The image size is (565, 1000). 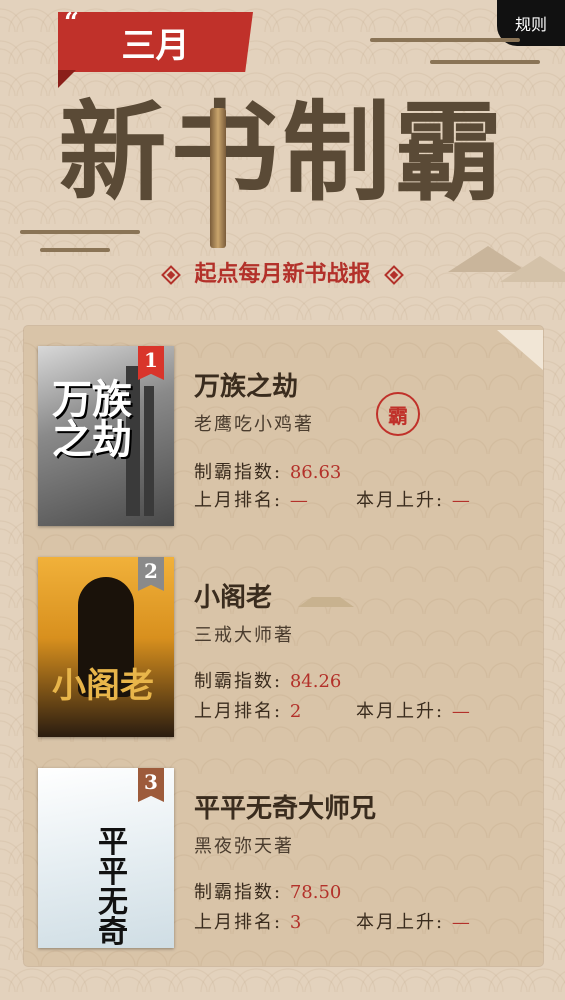 I want to click on rank-badge: 3, so click(x=151, y=785).